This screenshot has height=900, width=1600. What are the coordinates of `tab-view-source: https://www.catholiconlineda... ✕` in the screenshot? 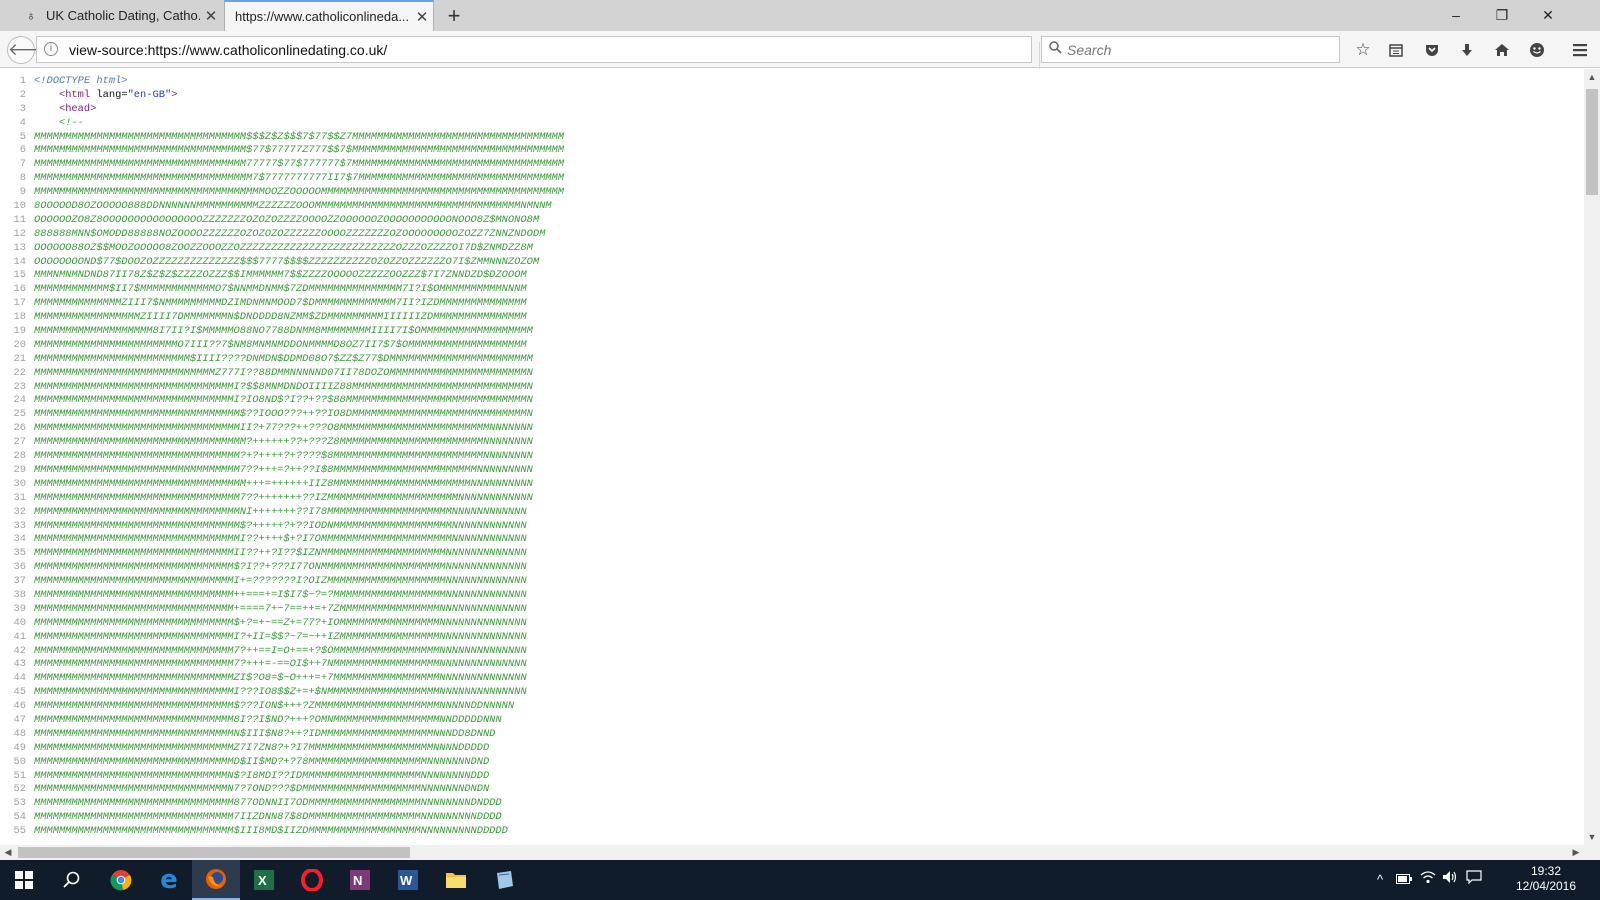 It's located at (329, 15).